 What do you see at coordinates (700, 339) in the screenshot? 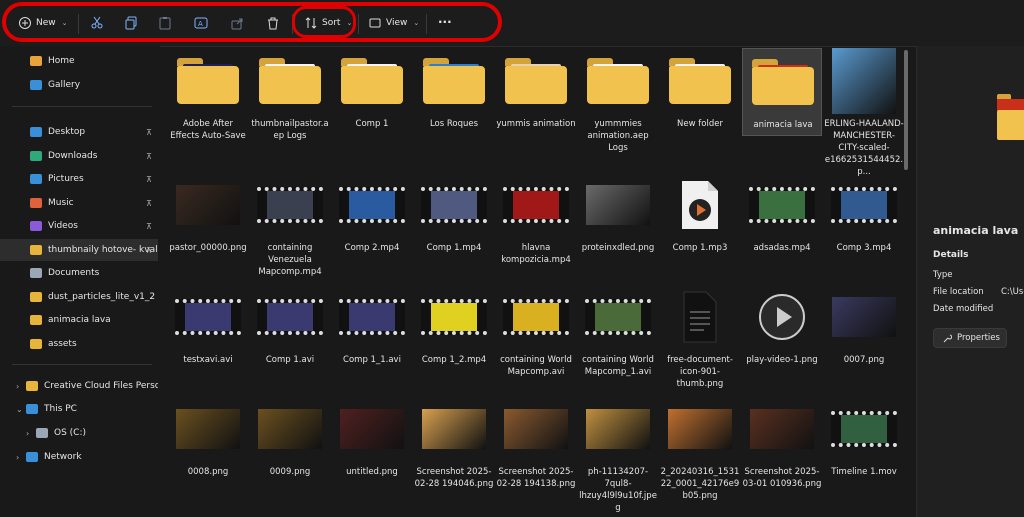
I see `file-item: free-document-icon-901-thumb.png` at bounding box center [700, 339].